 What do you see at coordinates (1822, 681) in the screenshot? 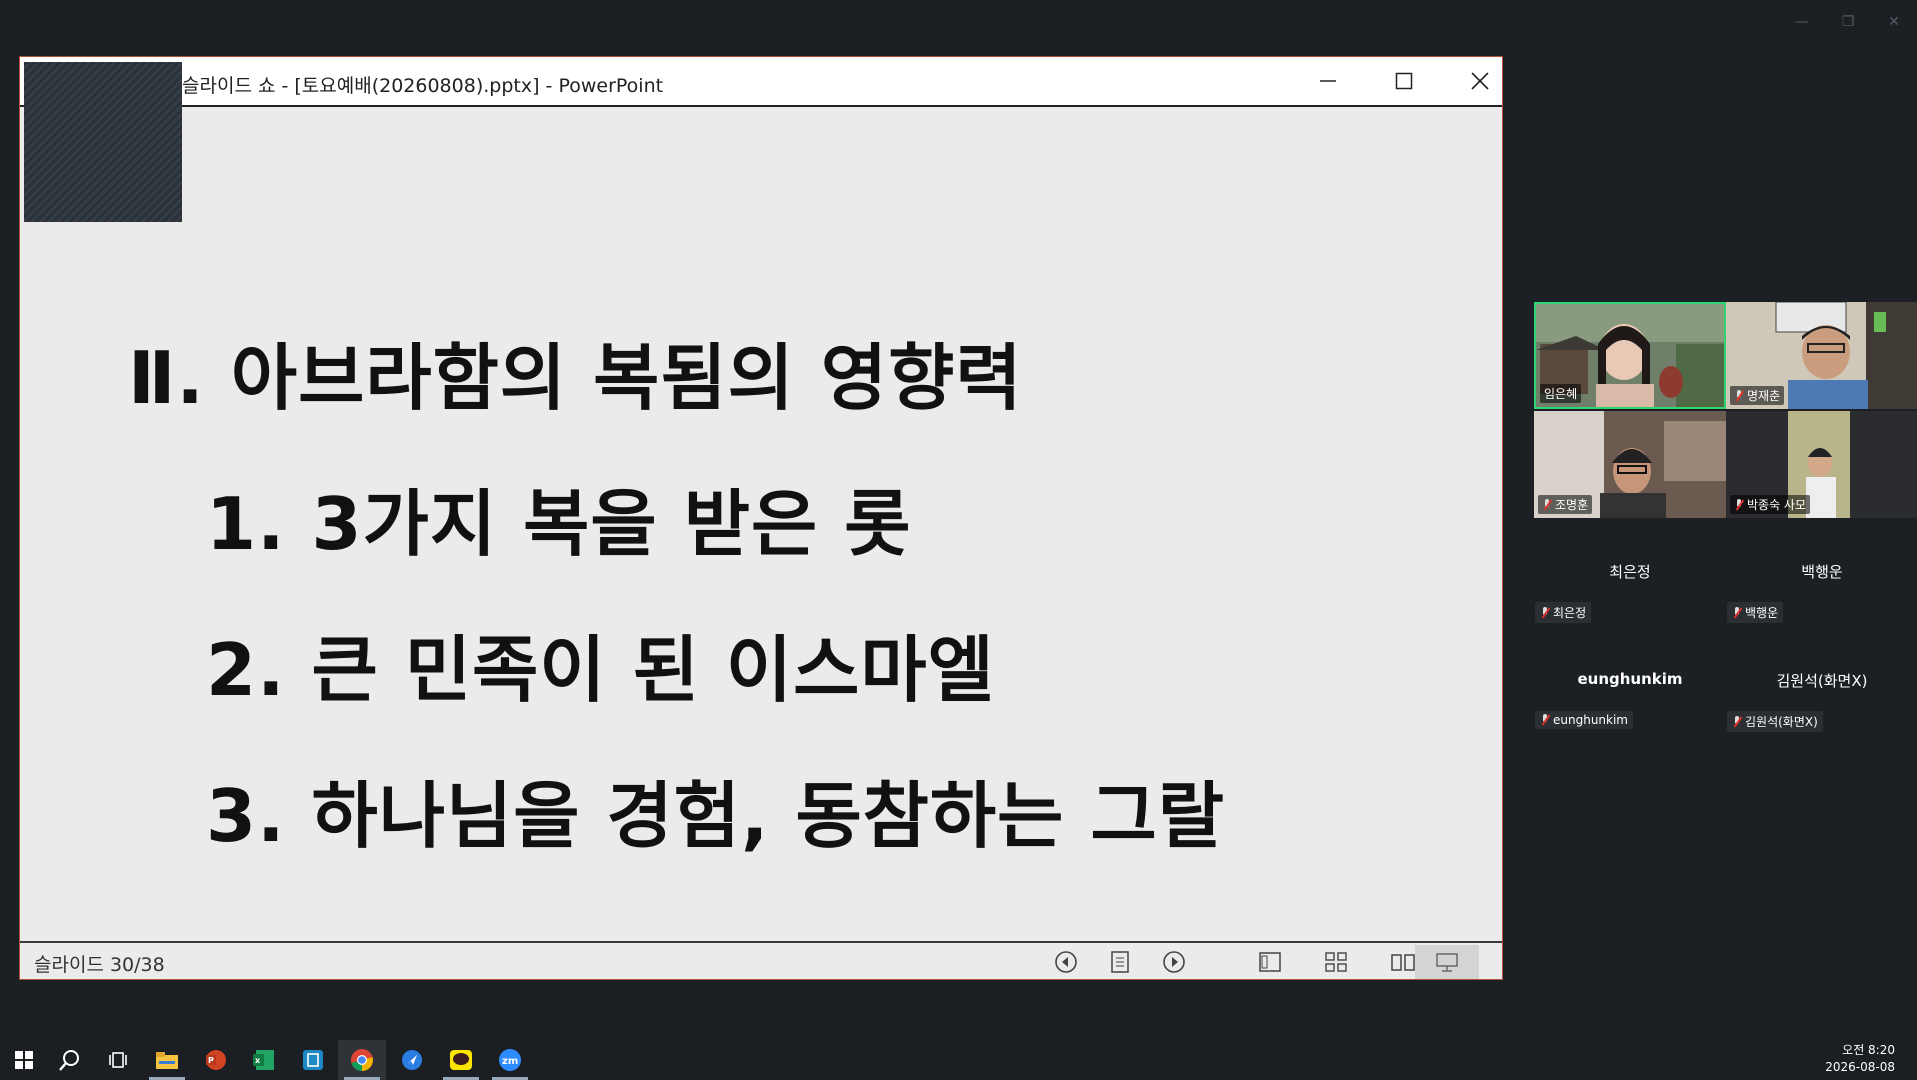
I see `participant-name-heading: 김원석(화면X)` at bounding box center [1822, 681].